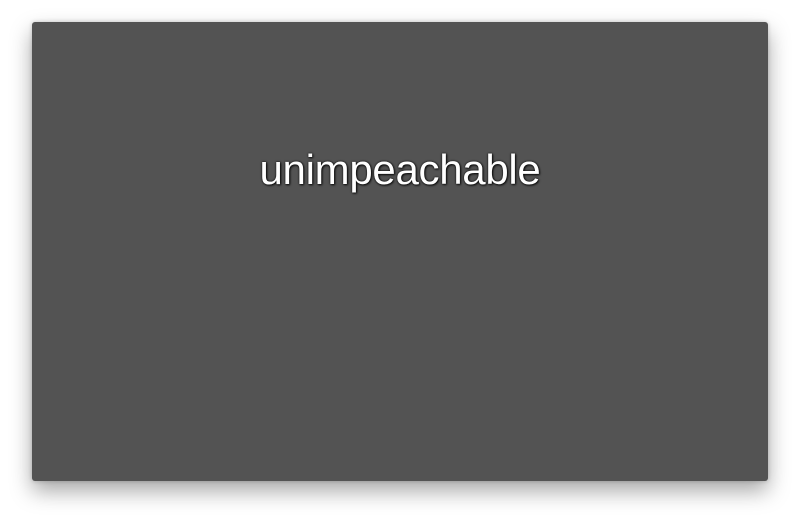  Describe the element at coordinates (400, 169) in the screenshot. I see `word-text: unimpeachable` at that location.